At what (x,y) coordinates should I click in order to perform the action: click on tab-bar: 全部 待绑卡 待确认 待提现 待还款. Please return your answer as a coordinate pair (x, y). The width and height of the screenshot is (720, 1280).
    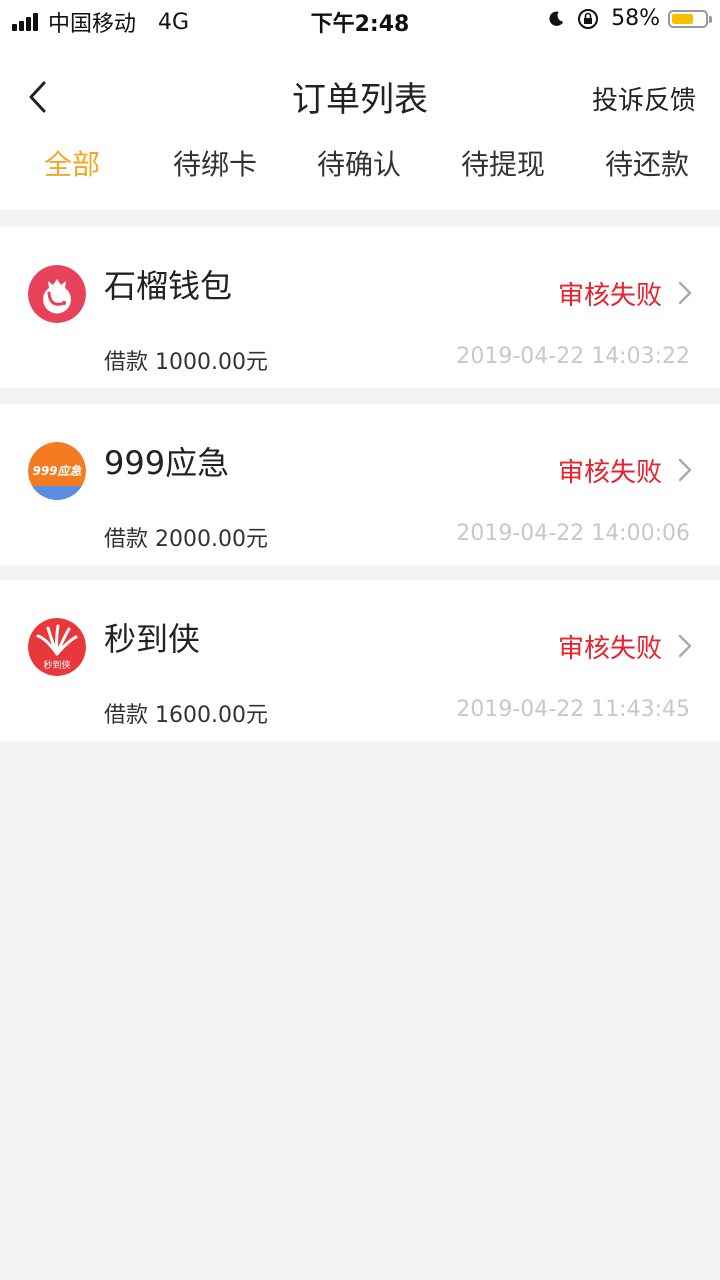
    Looking at the image, I should click on (360, 168).